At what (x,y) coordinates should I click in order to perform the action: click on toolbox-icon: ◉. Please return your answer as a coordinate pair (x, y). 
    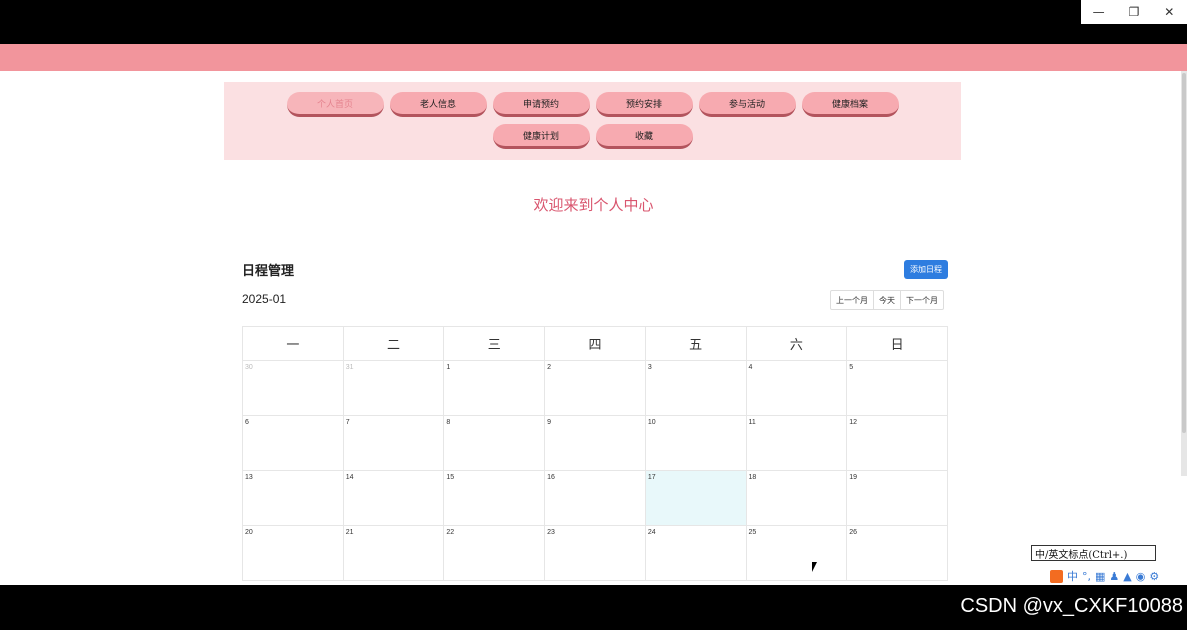
    Looking at the image, I should click on (1141, 576).